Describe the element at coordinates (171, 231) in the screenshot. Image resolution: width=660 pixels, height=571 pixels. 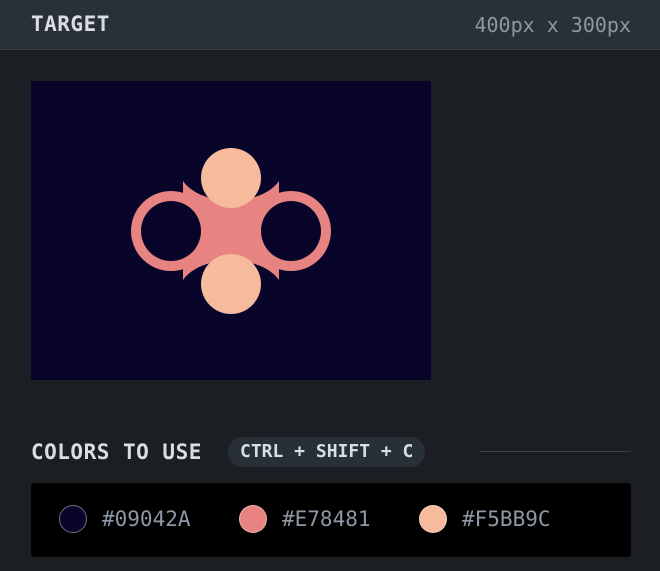
I see `left-ring-hole` at that location.